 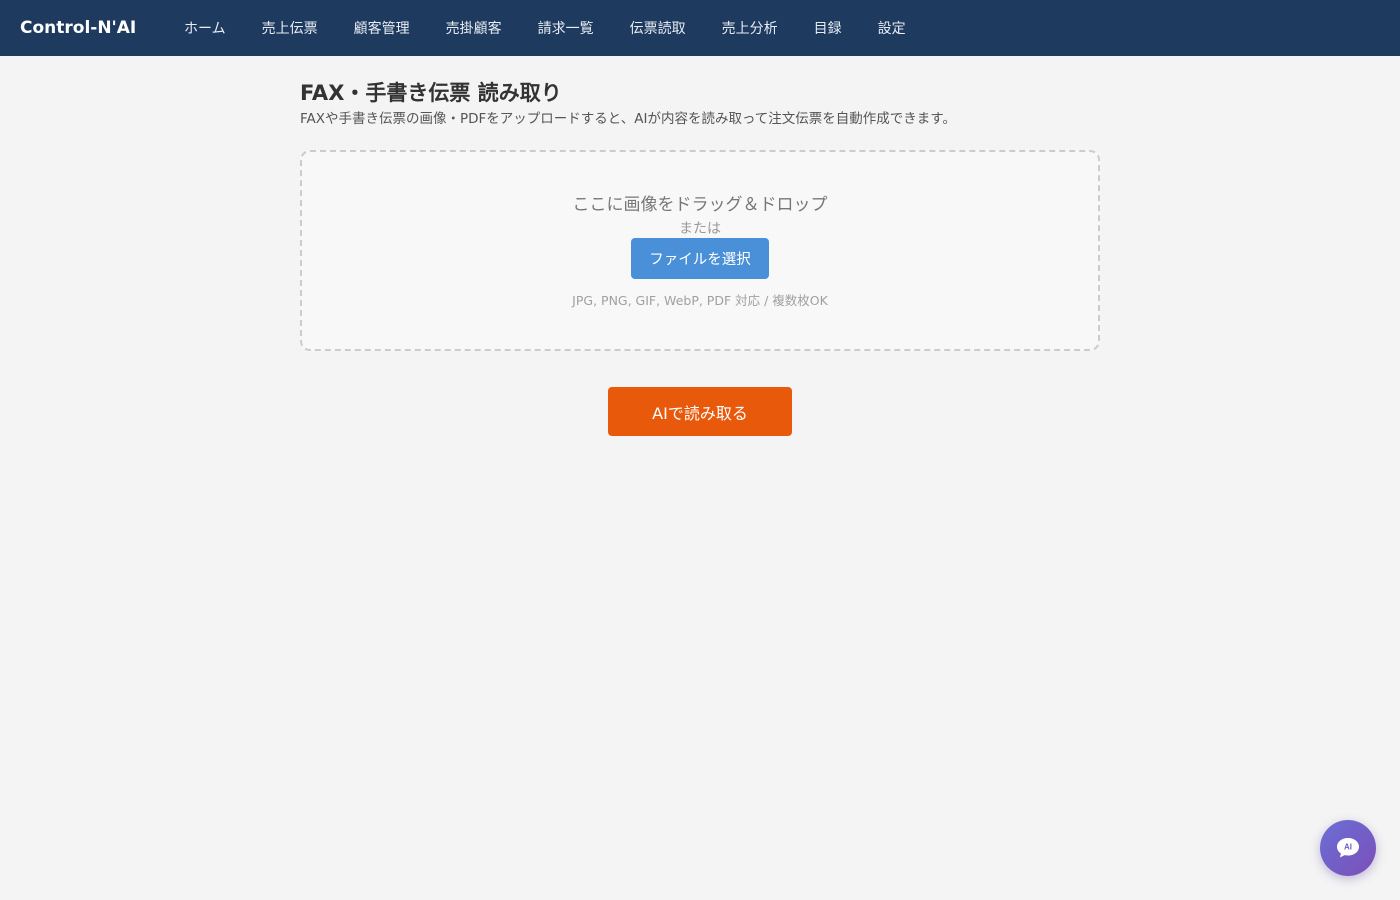 I want to click on nav-item-customers: 顧客管理, so click(x=382, y=28).